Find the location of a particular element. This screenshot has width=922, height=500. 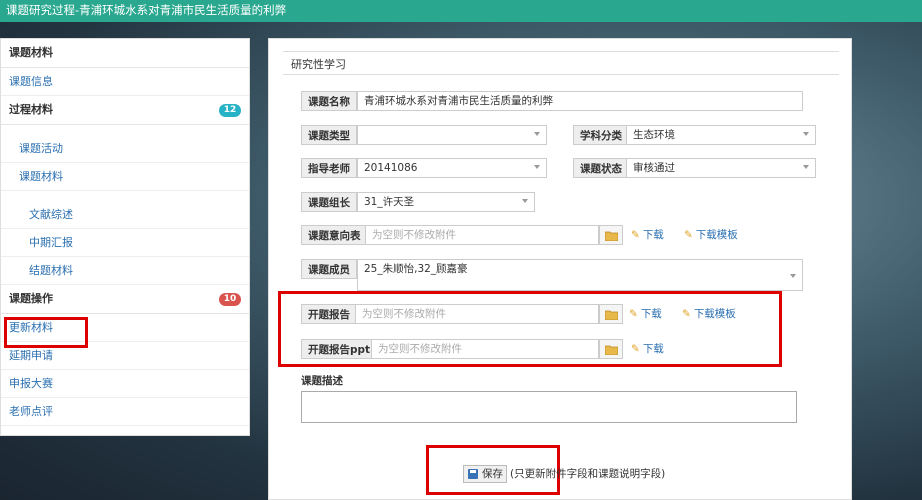

process-count-badge: 12 is located at coordinates (230, 110).